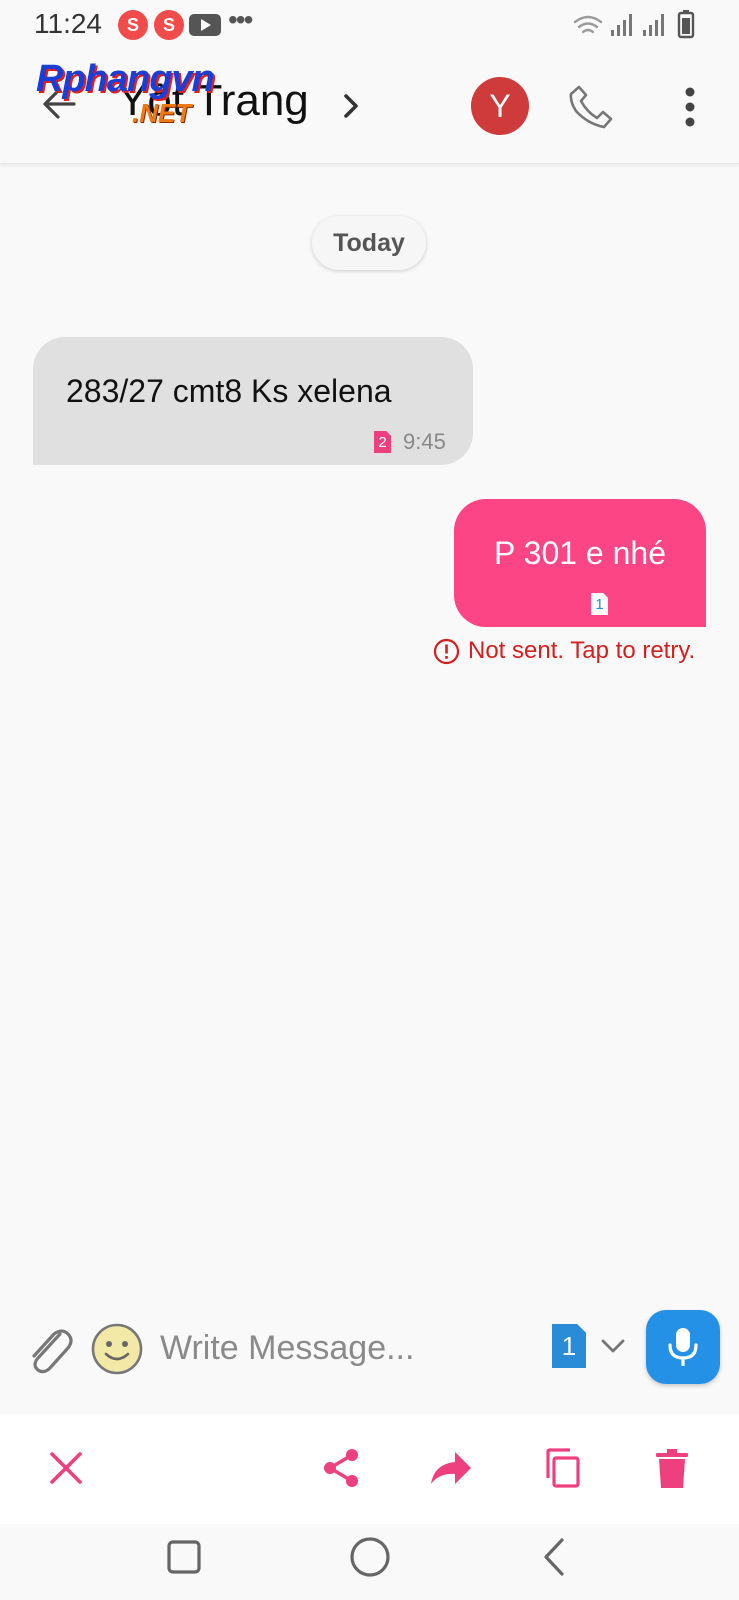 The width and height of the screenshot is (739, 1600). What do you see at coordinates (579, 553) in the screenshot?
I see `message-text: P 301 e nhé` at bounding box center [579, 553].